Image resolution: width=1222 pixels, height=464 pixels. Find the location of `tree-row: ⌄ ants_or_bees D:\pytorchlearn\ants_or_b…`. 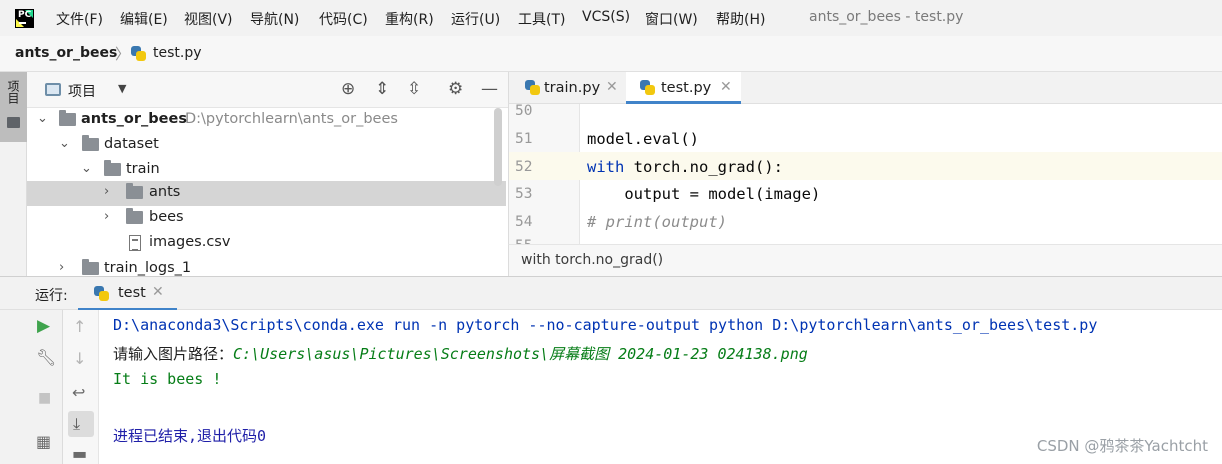

tree-row: ⌄ ants_or_bees D:\pytorchlearn\ants_or_b… is located at coordinates (262, 120).